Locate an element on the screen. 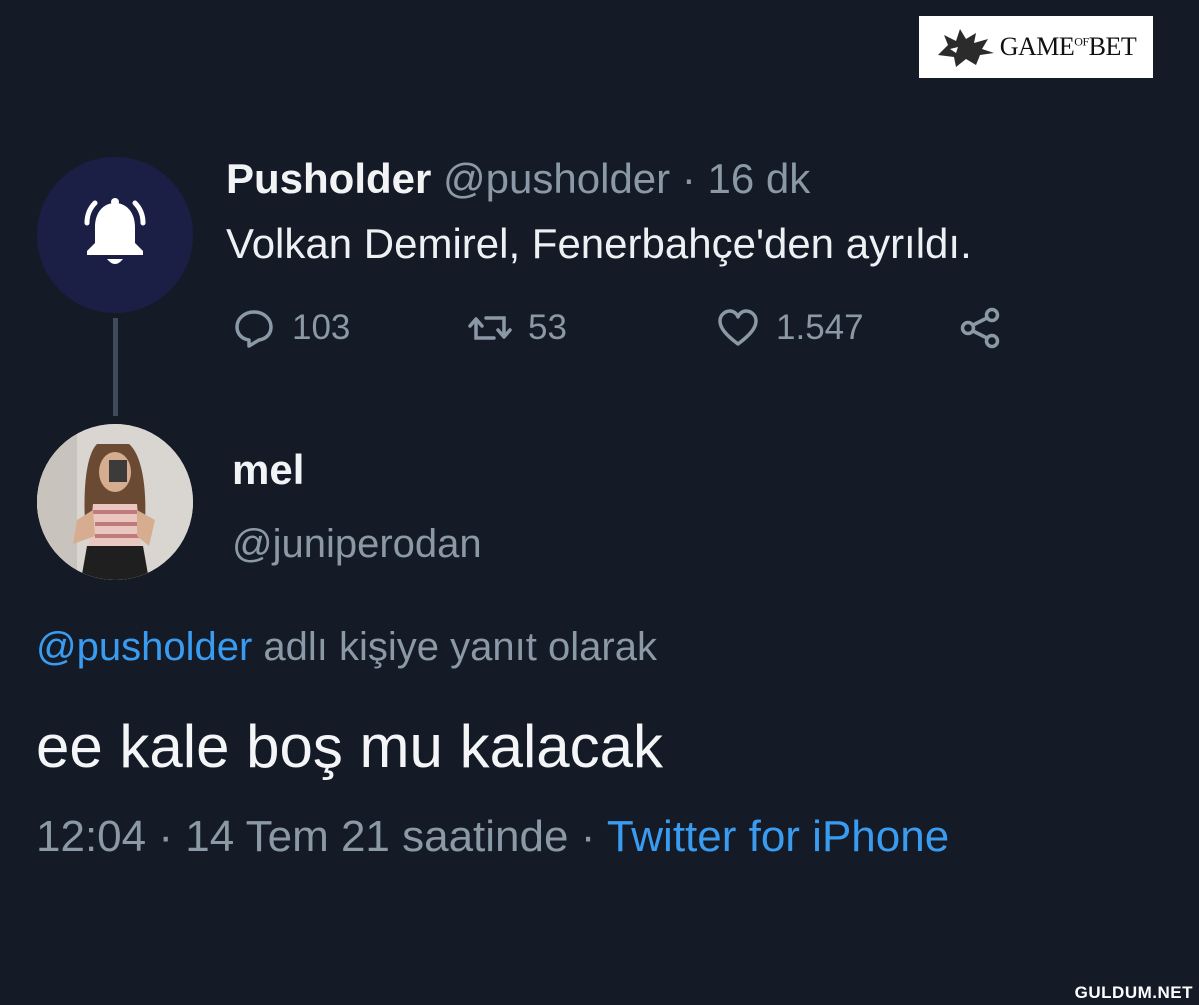  user-photo-icon is located at coordinates (115, 502).